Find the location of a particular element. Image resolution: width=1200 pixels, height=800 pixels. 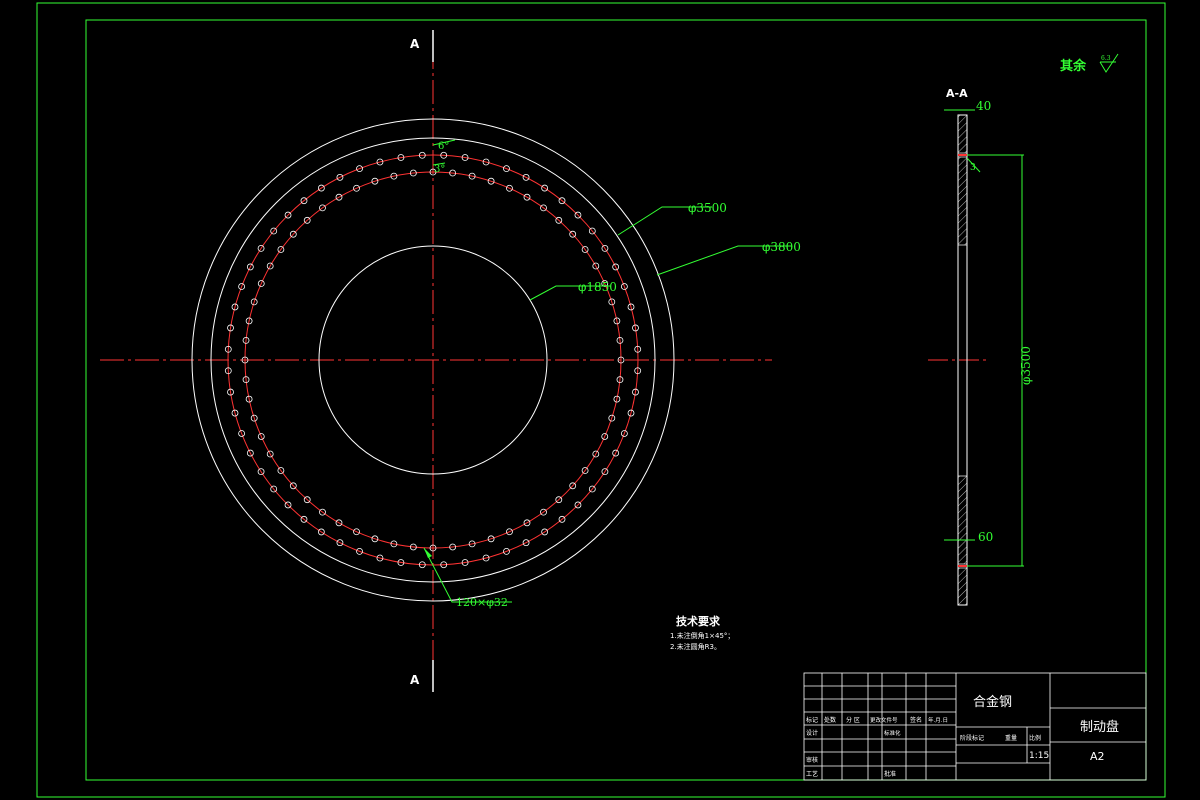

tb-material: 合金钢 is located at coordinates (992, 702).